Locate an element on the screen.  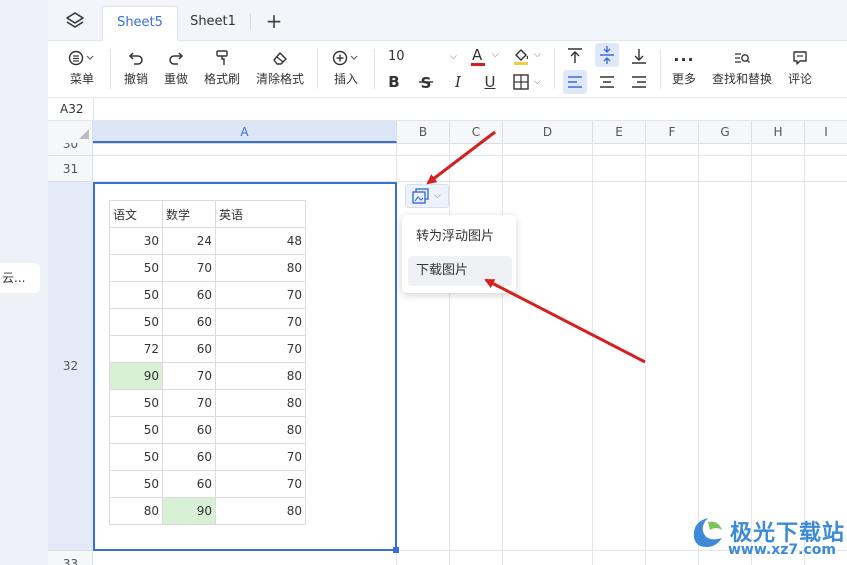
align-top-button is located at coordinates (575, 56).